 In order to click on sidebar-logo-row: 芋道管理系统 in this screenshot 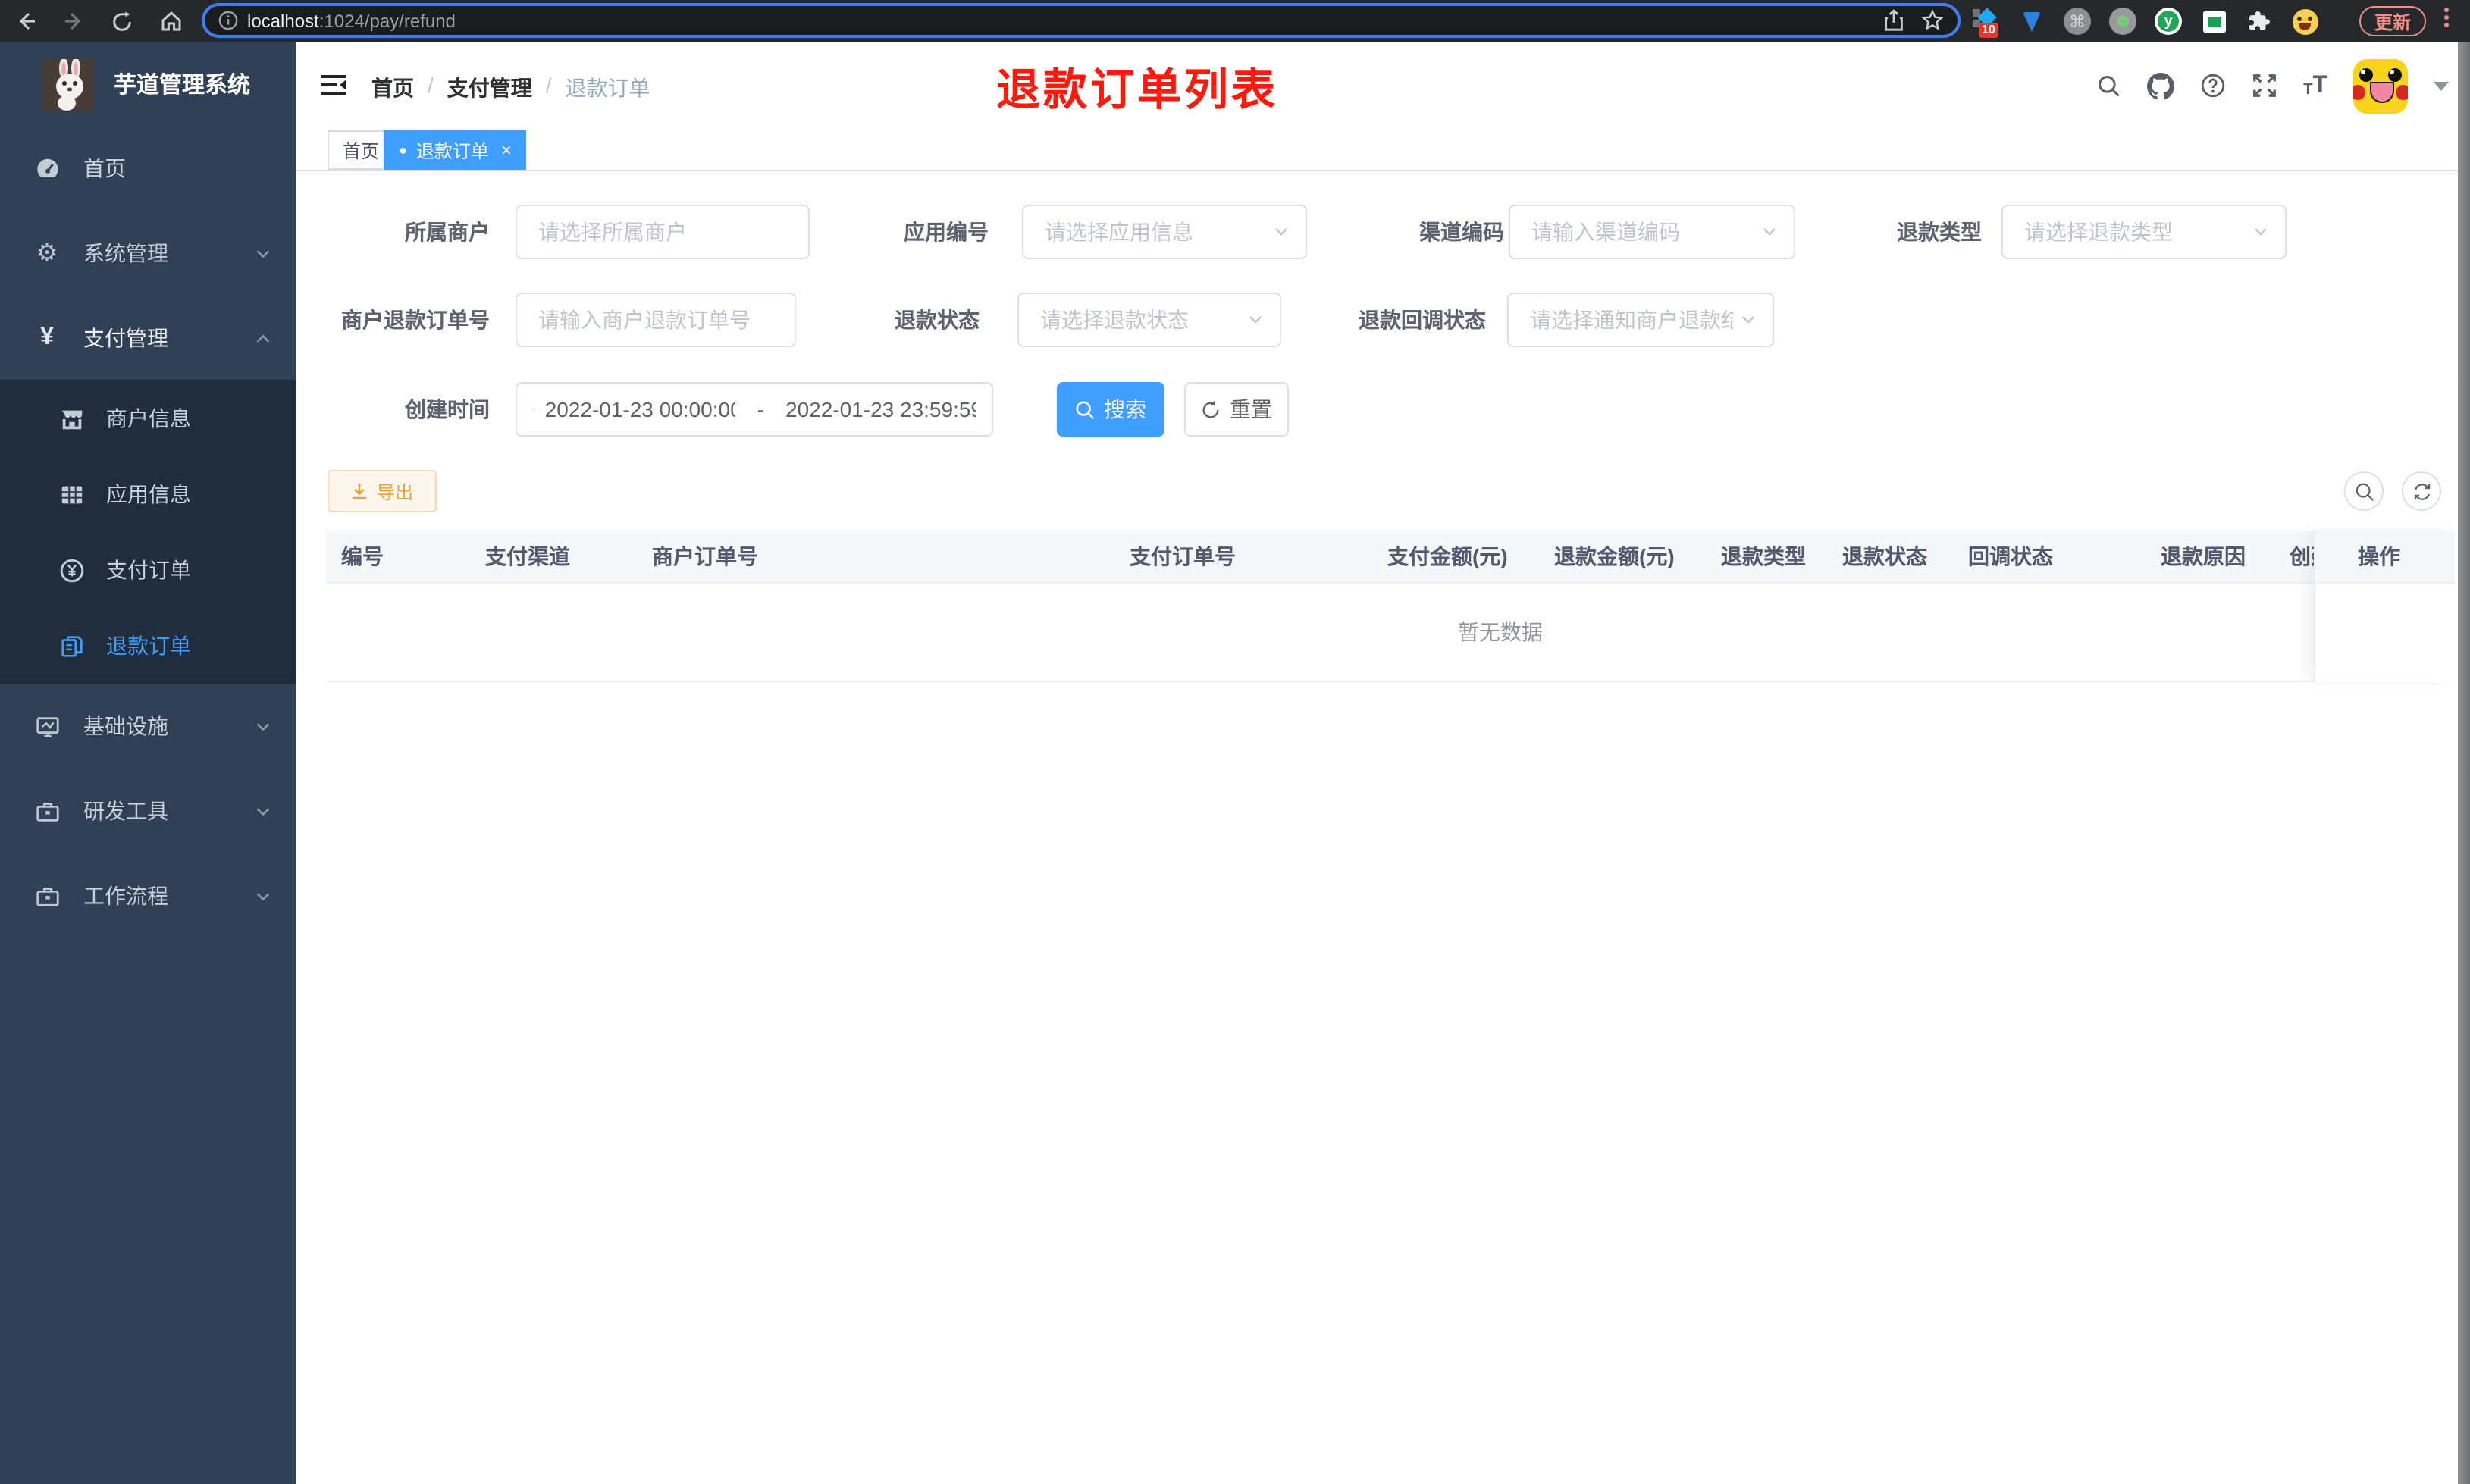, I will do `click(148, 84)`.